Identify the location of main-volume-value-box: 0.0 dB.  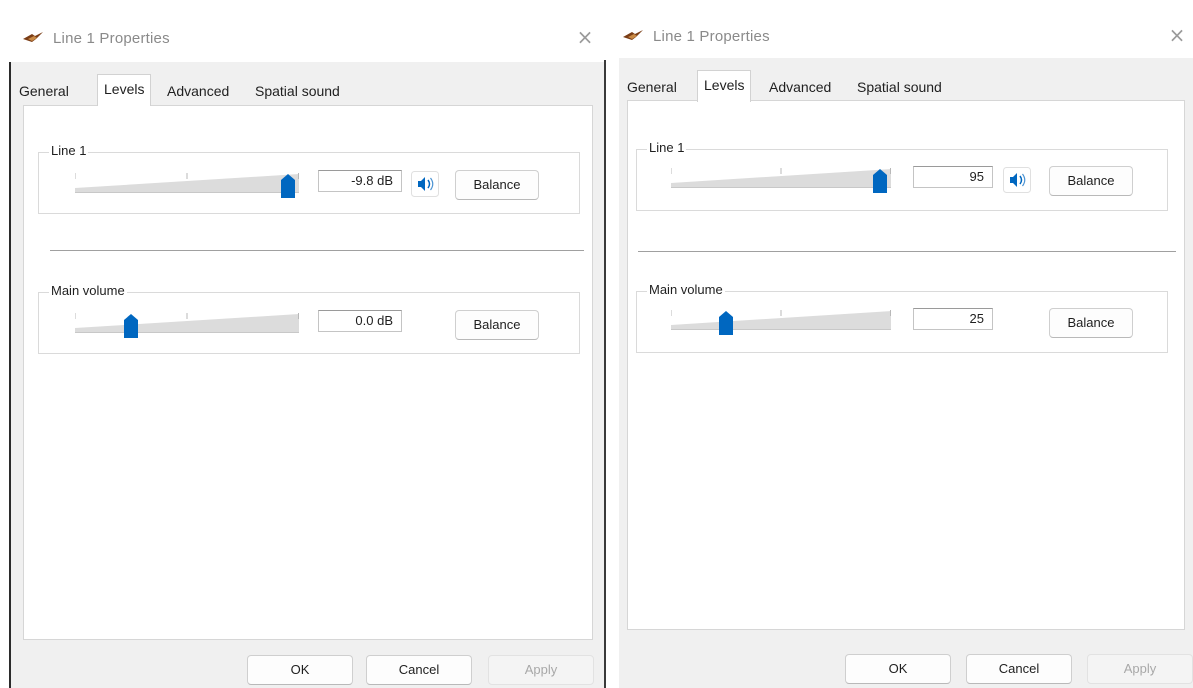
(360, 321).